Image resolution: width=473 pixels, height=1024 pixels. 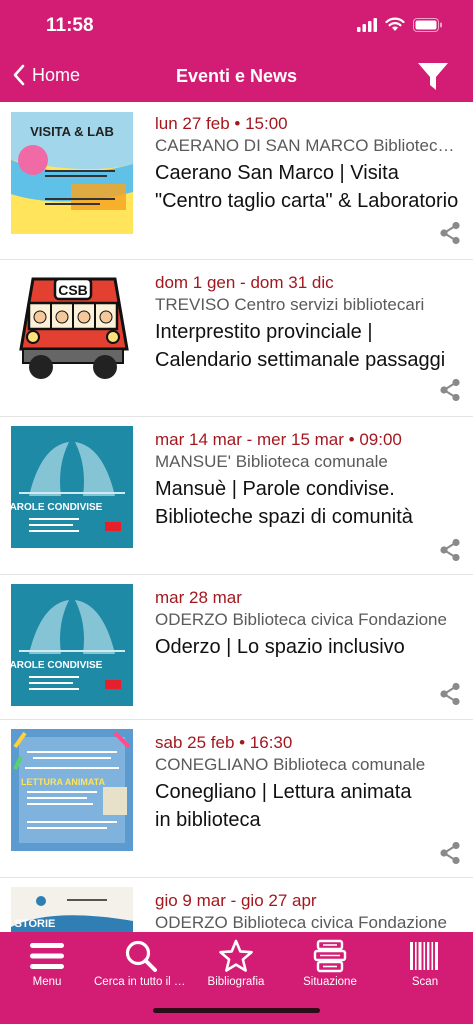 I want to click on tab-search: Cerca in tutto il catalogo, so click(x=141, y=963).